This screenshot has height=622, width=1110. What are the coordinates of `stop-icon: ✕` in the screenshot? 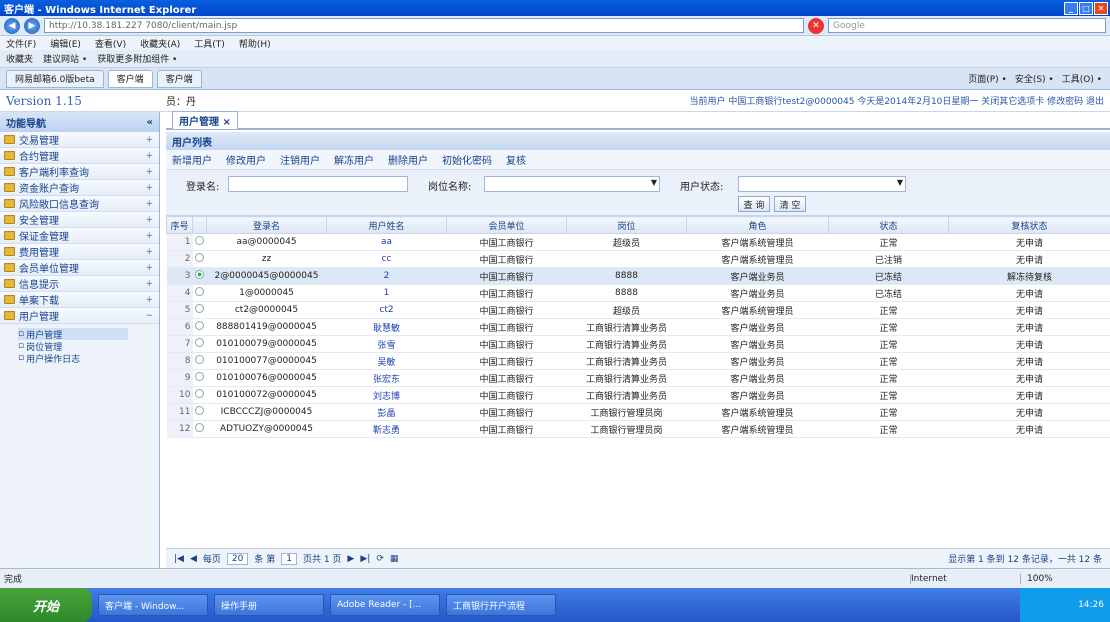 It's located at (816, 25).